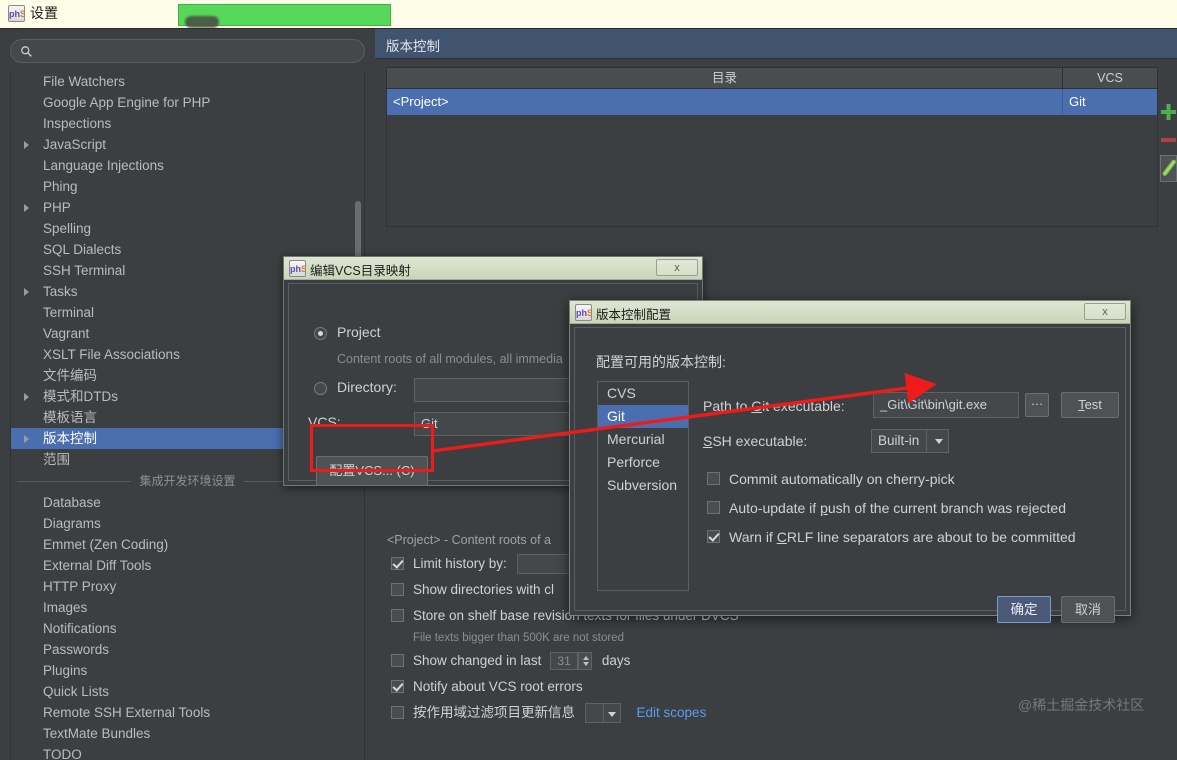 This screenshot has width=1177, height=760. Describe the element at coordinates (1168, 168) in the screenshot. I see `edit-mapping-button` at that location.